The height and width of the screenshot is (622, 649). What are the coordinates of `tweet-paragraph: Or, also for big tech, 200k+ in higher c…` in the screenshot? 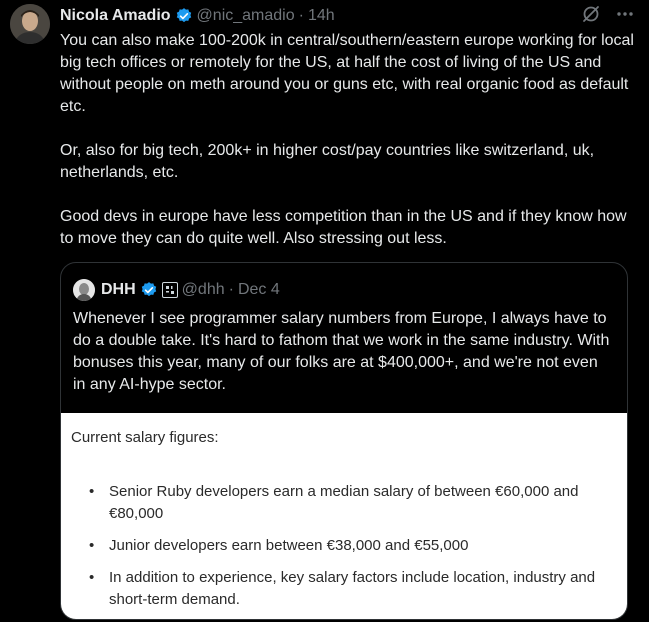 It's located at (327, 161).